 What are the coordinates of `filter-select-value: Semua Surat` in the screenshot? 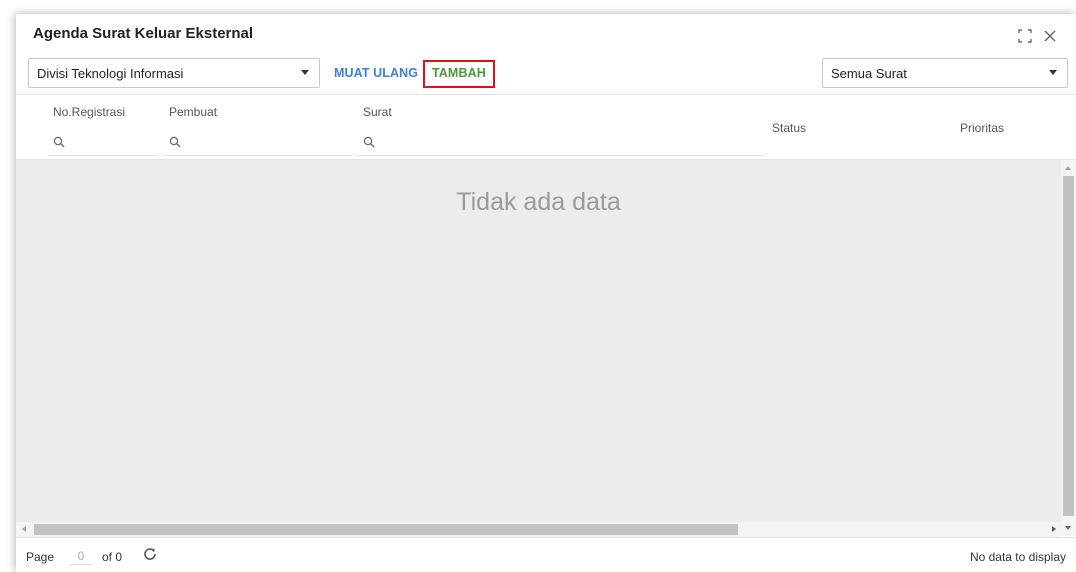 It's located at (869, 73).